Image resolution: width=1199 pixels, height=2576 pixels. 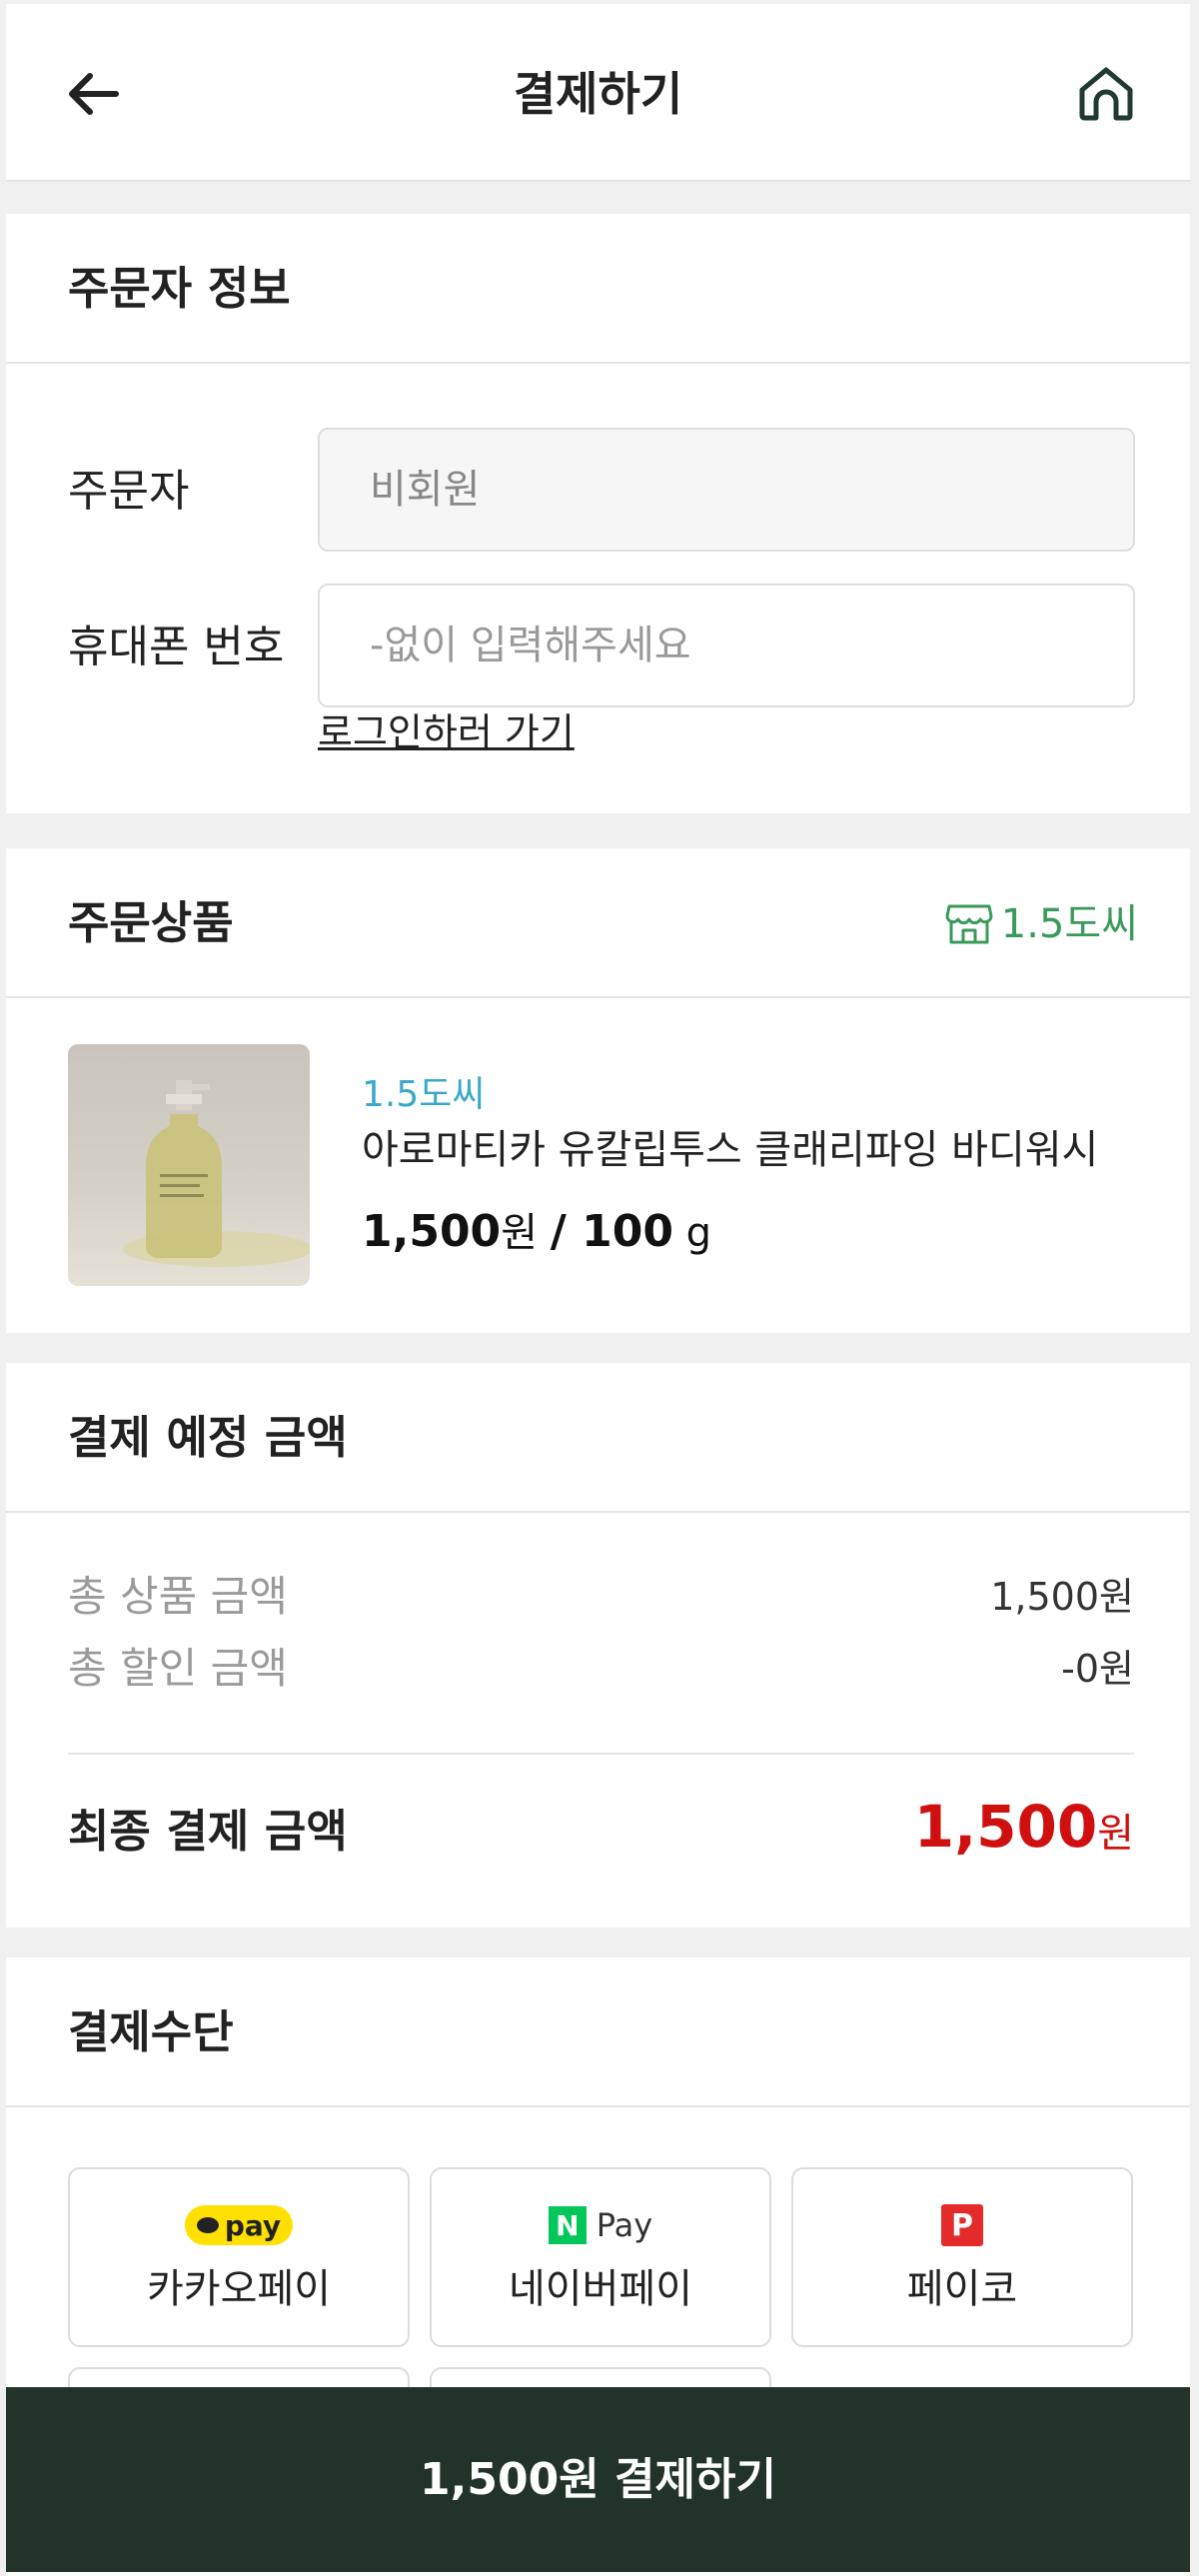 I want to click on divider, so click(x=601, y=1754).